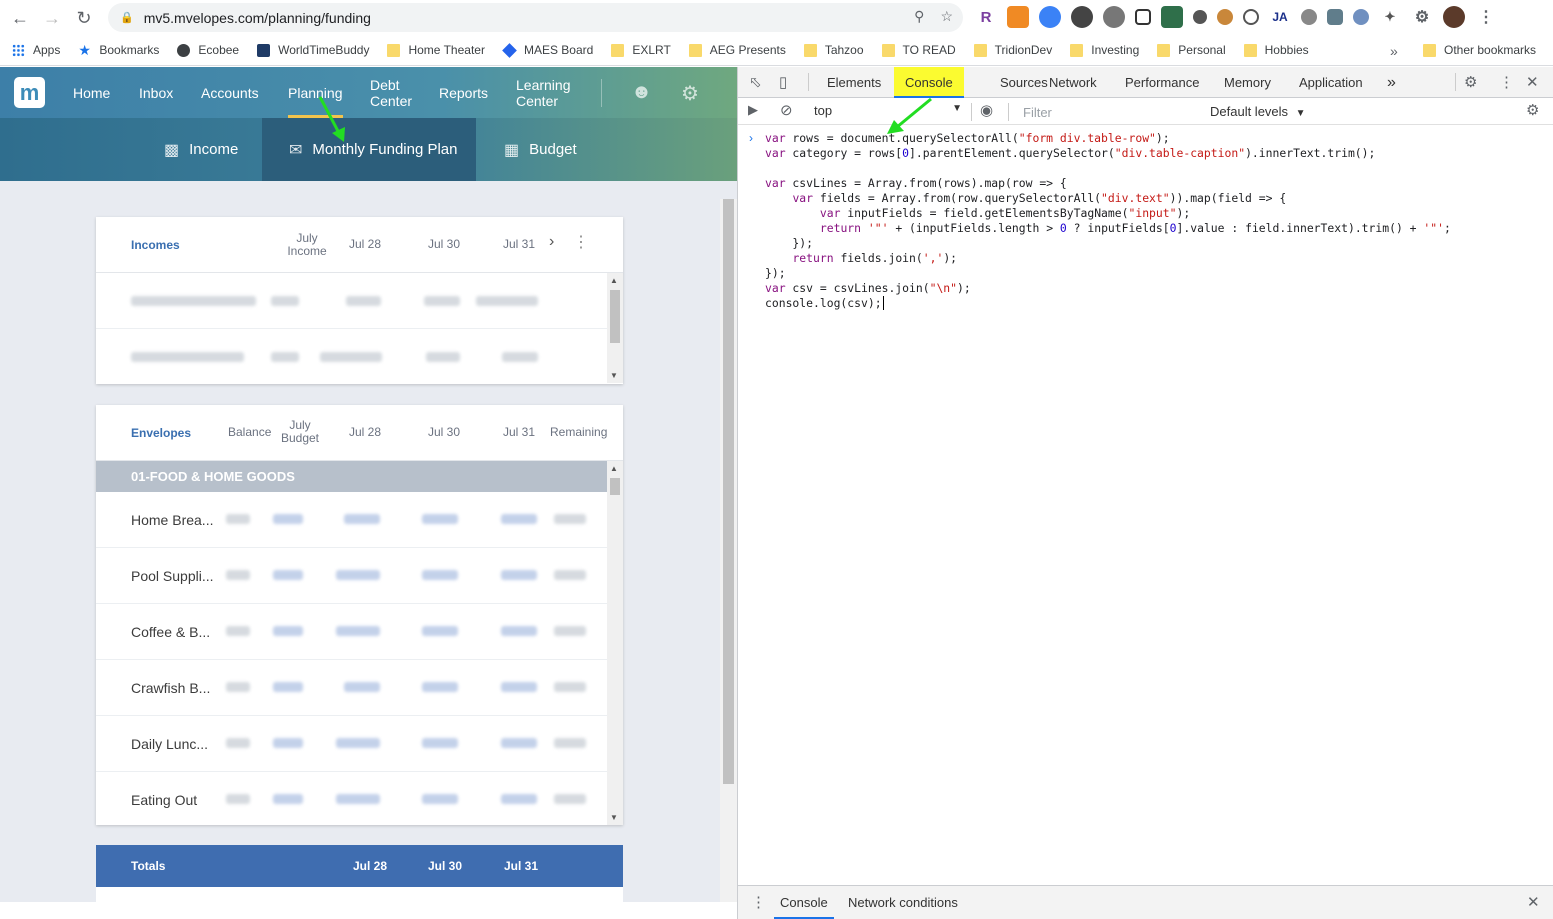  What do you see at coordinates (1258, 111) in the screenshot?
I see `log-levels-dropdown: Default levels ▼` at bounding box center [1258, 111].